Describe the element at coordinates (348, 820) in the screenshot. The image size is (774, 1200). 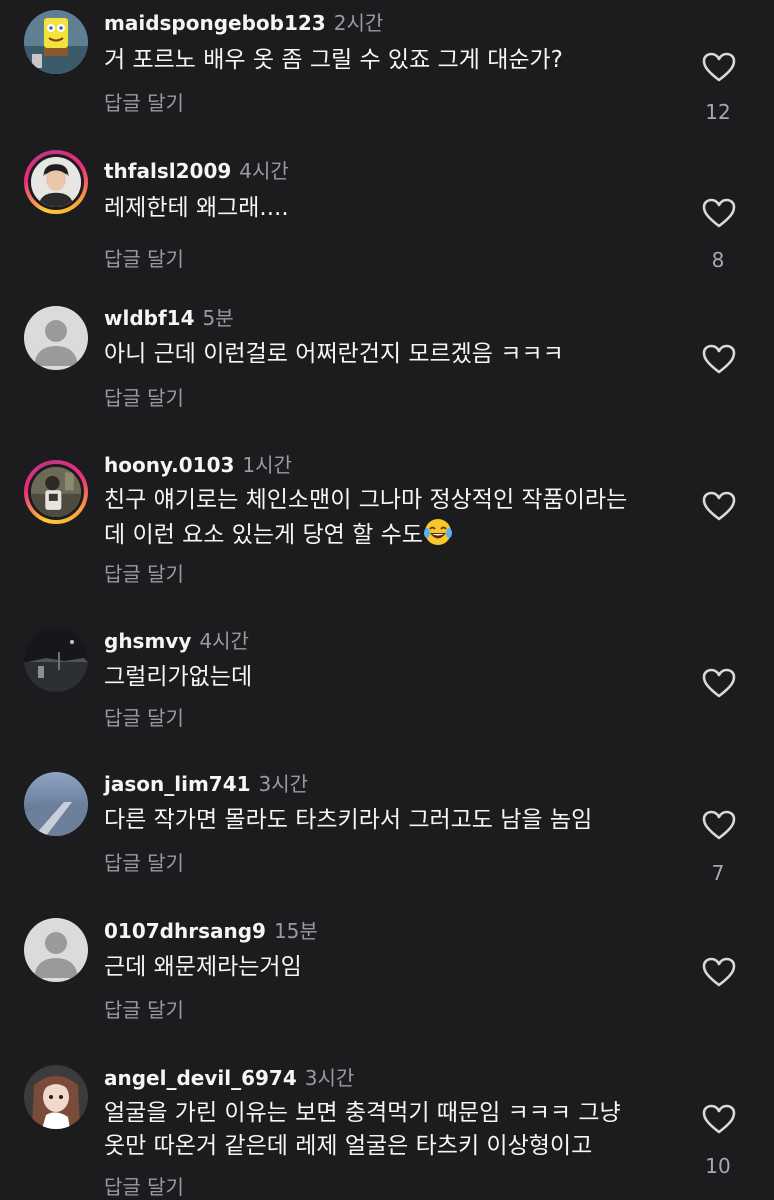
I see `comment-text: 다른 작가면 몰라도 타츠키라서 그러고도 남을 놈임` at that location.